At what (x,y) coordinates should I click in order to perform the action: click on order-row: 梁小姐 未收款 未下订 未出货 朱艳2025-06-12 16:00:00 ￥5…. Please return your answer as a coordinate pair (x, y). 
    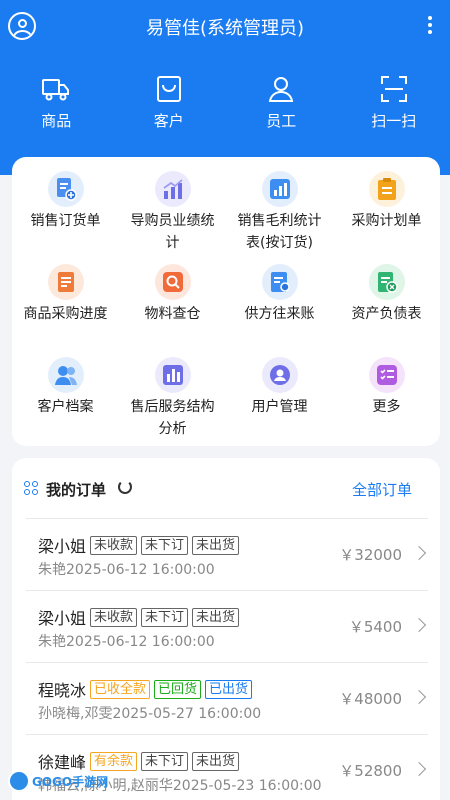
    Looking at the image, I should click on (227, 626).